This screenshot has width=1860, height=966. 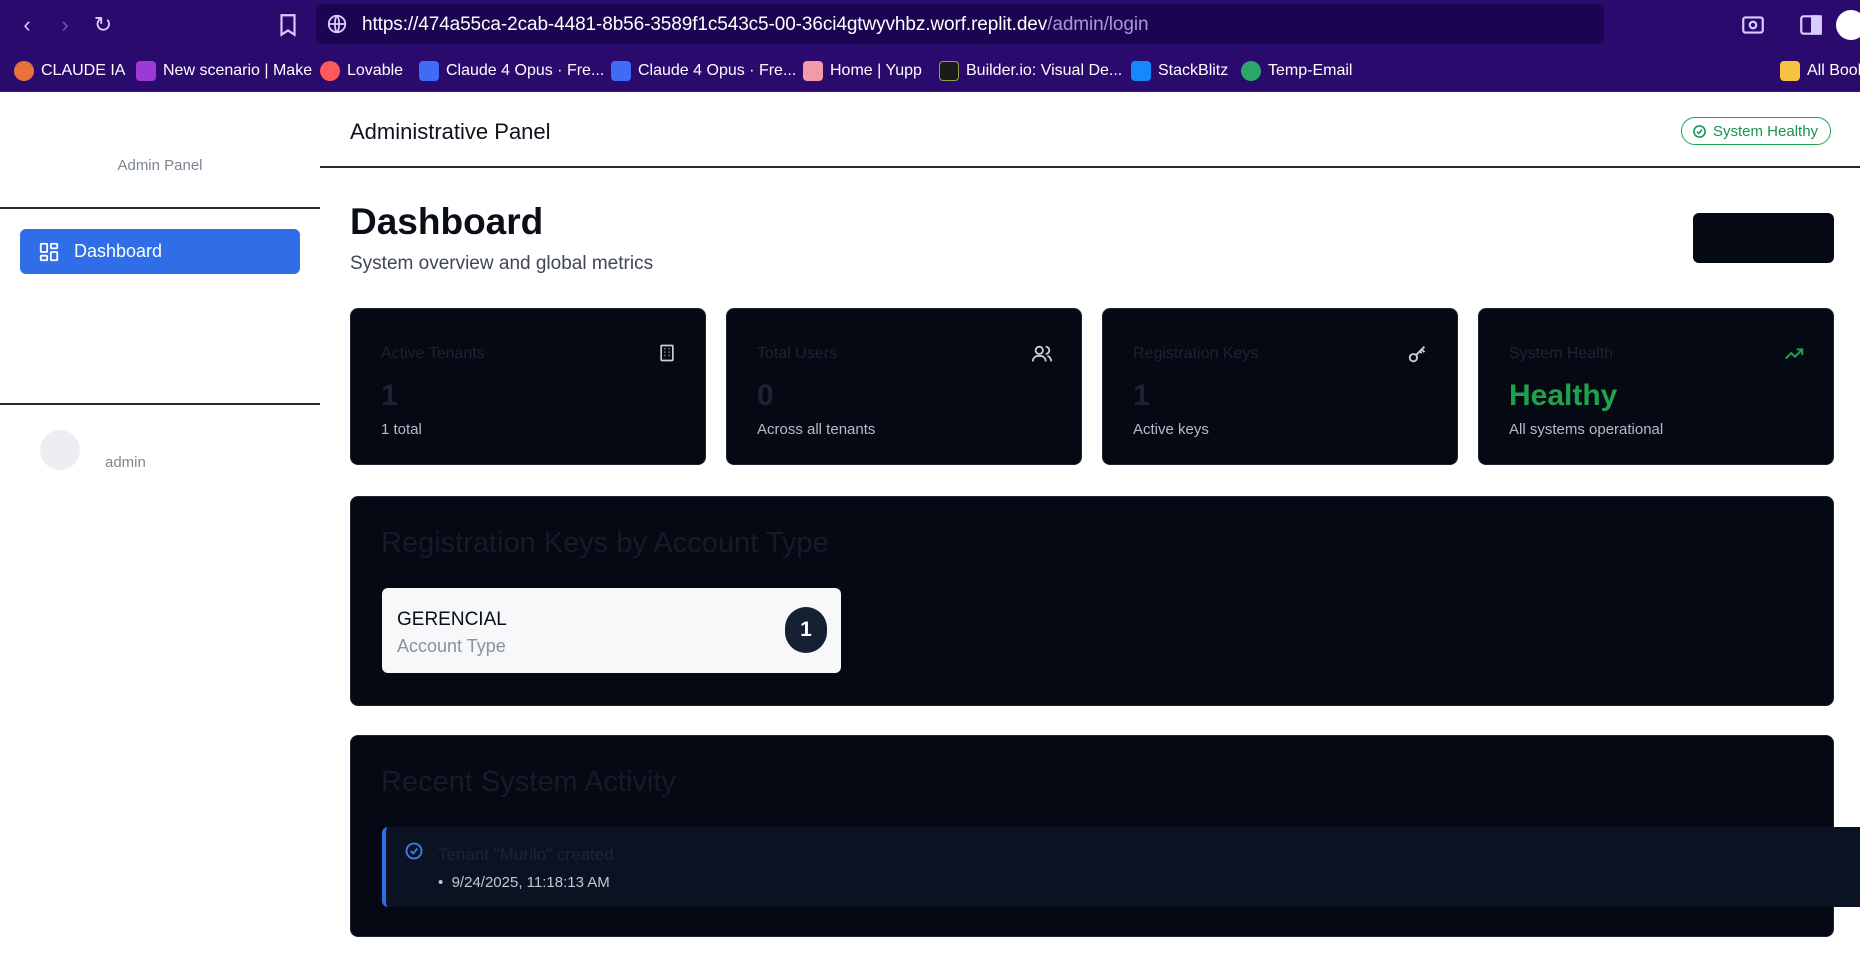 What do you see at coordinates (146, 71) in the screenshot?
I see `make-icon` at bounding box center [146, 71].